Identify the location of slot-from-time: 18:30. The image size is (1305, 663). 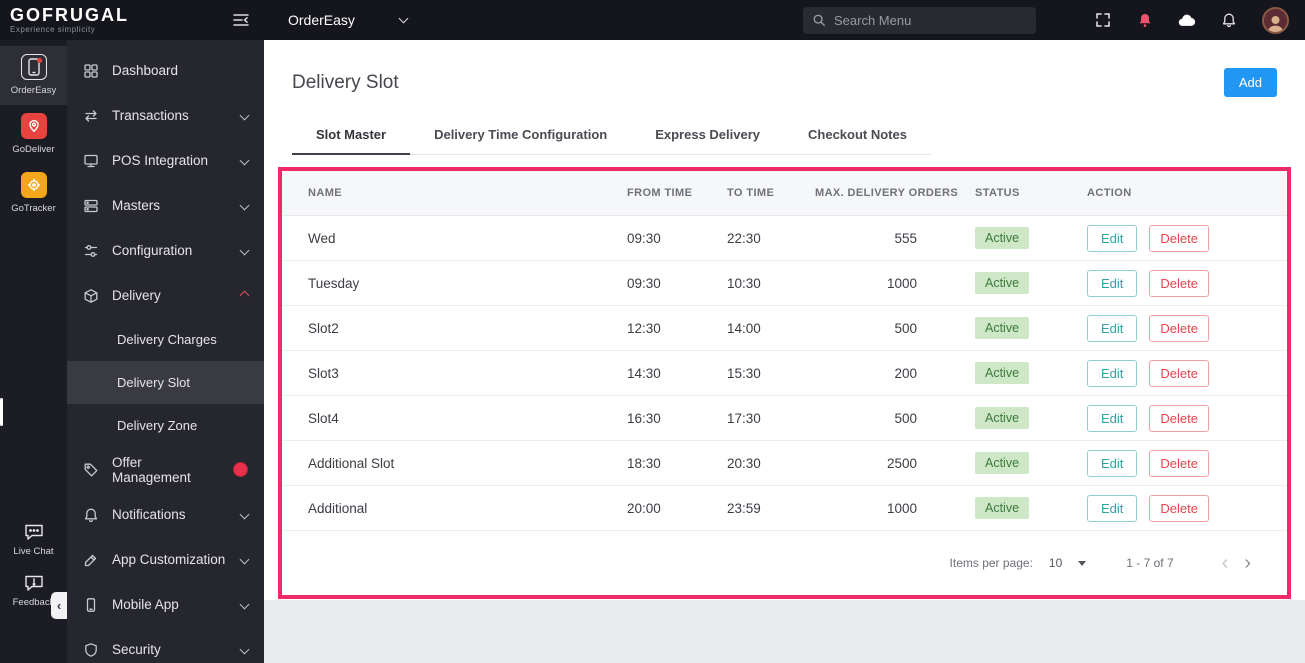
(644, 463).